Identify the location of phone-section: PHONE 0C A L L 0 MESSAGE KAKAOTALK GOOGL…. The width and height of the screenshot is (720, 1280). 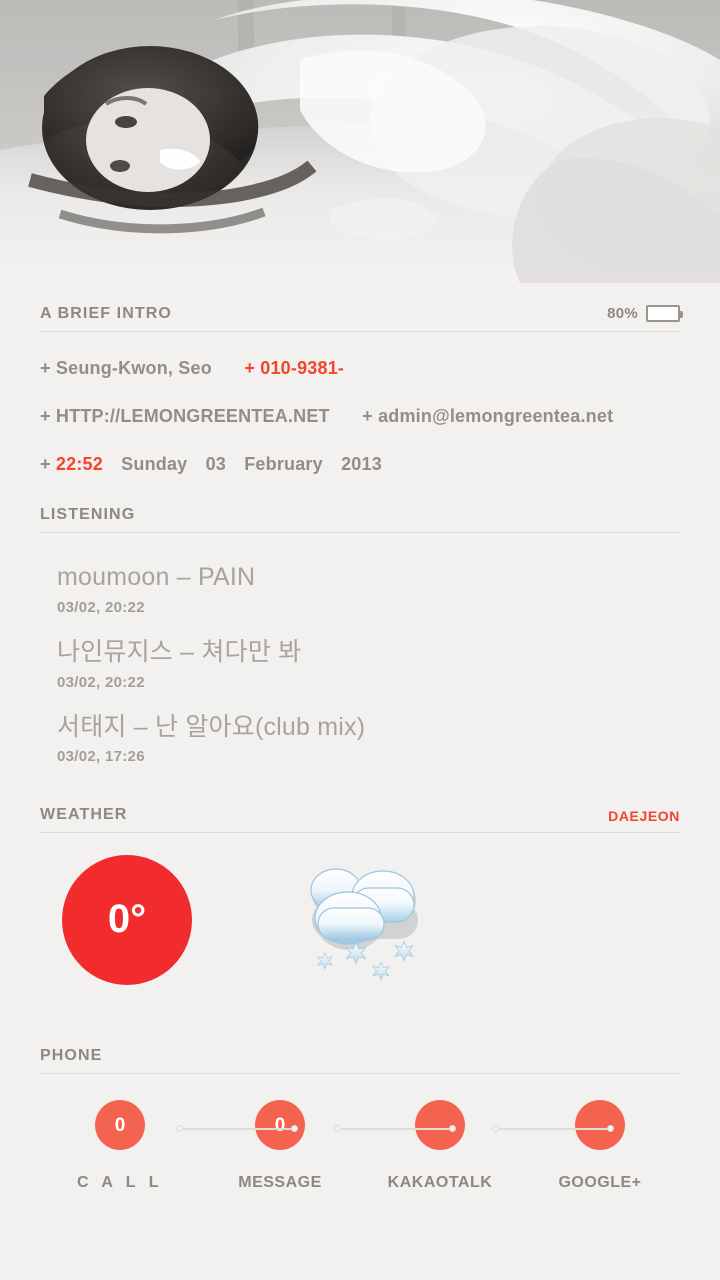
(360, 1136).